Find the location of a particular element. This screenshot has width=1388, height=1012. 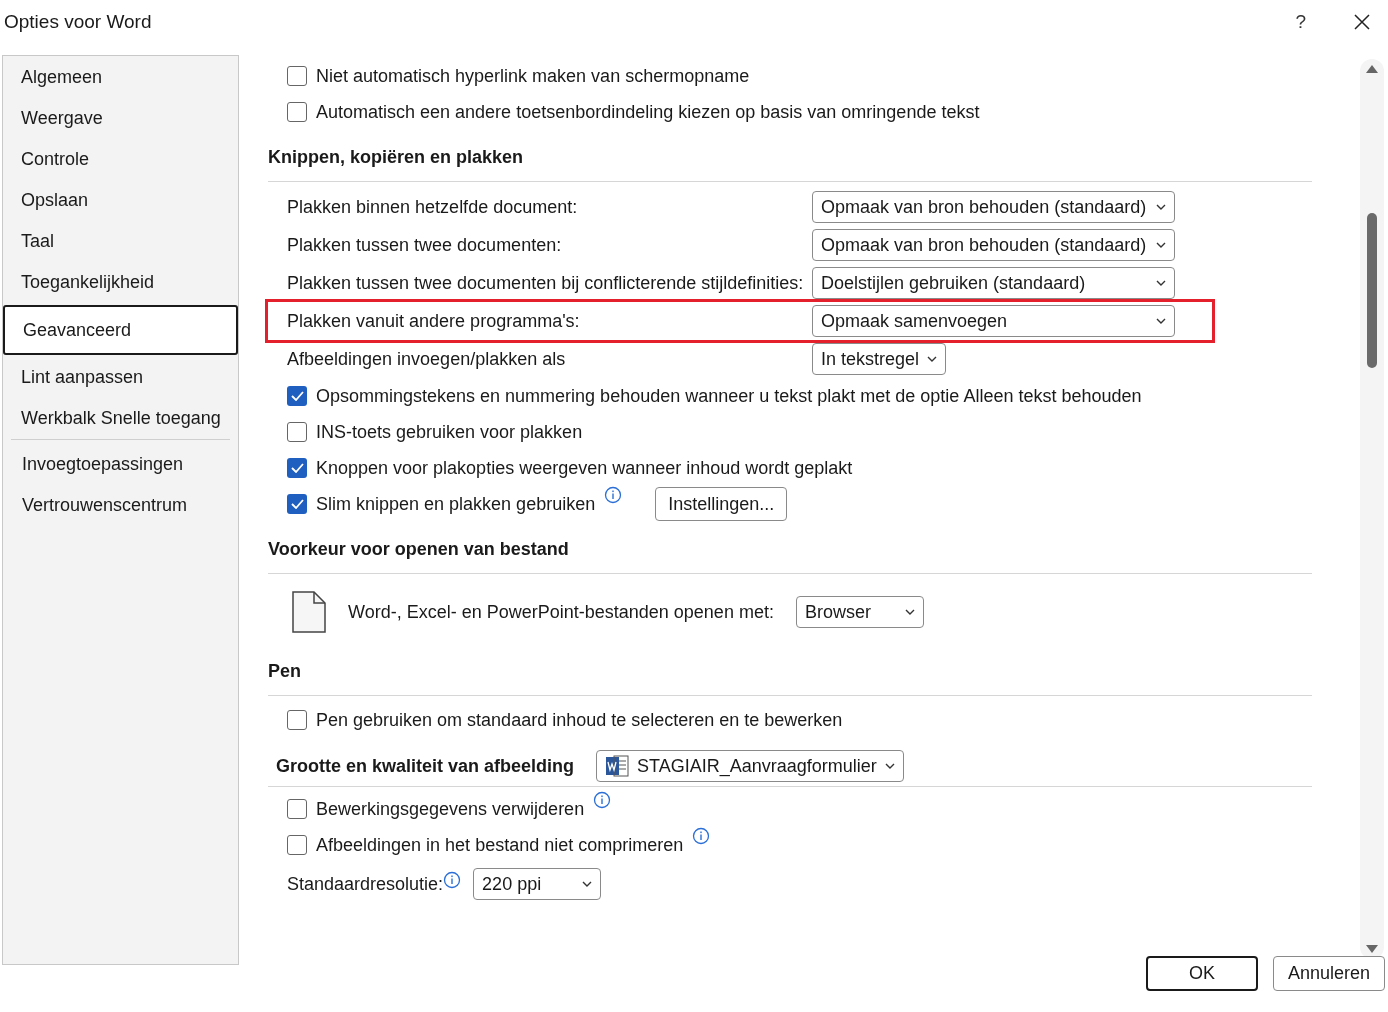

scrollbar is located at coordinates (1372, 509).